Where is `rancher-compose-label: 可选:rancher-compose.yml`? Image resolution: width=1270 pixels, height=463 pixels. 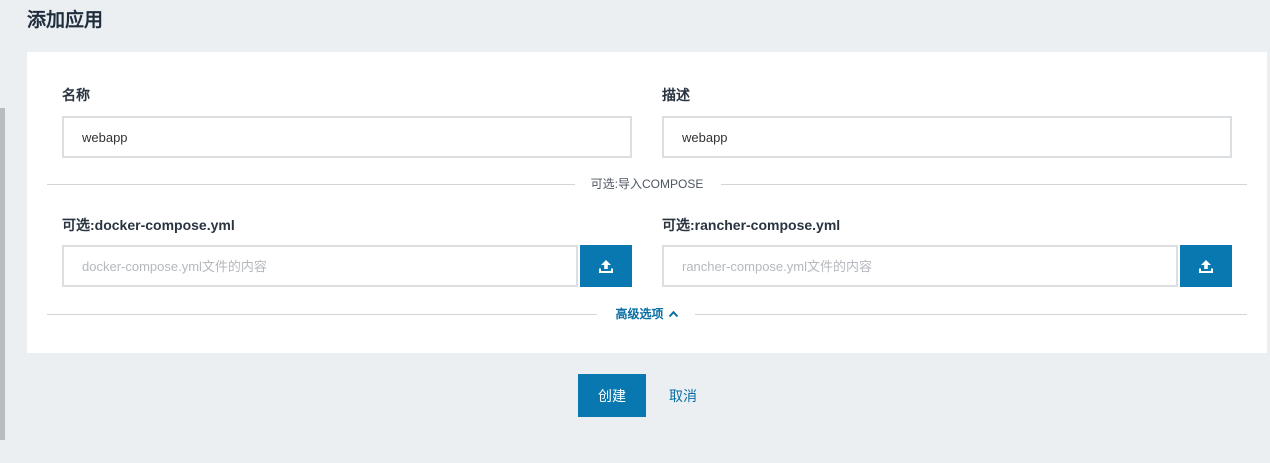 rancher-compose-label: 可选:rancher-compose.yml is located at coordinates (751, 225).